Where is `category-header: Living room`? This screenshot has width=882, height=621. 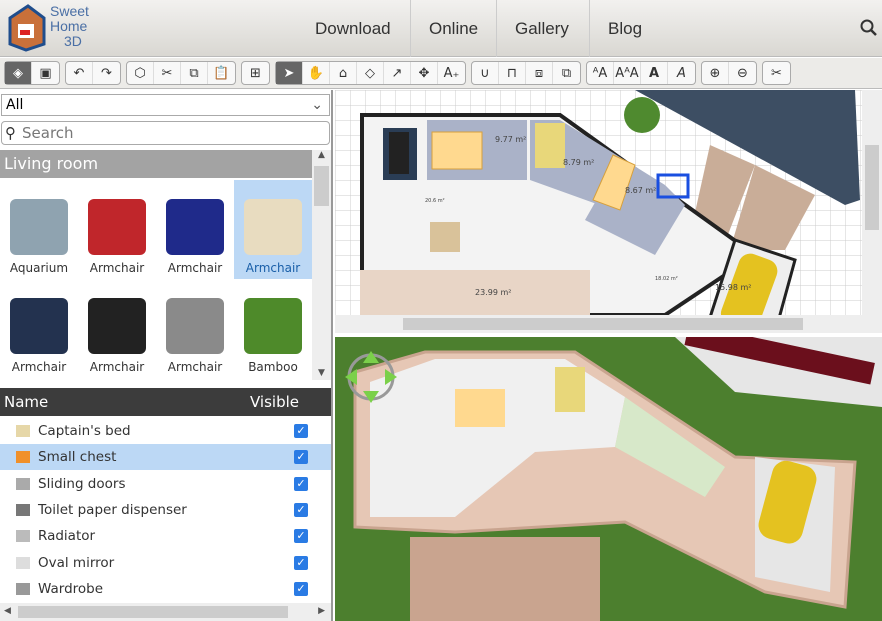 category-header: Living room is located at coordinates (156, 164).